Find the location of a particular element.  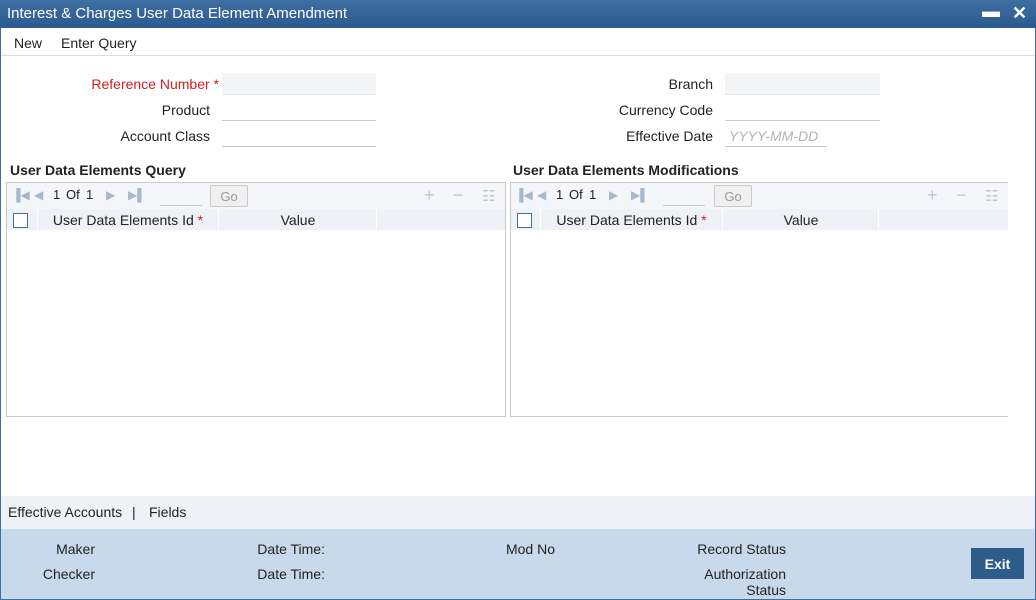

query-grid-header: User Data Elements Id * Value is located at coordinates (256, 220).